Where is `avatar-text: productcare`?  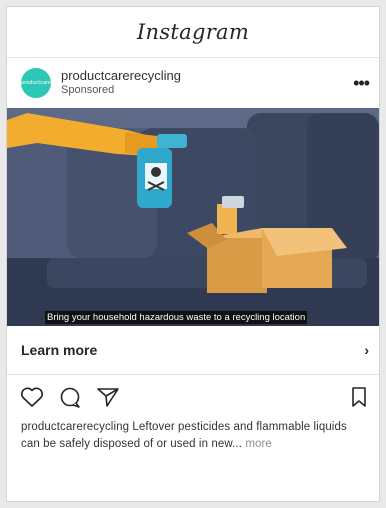
avatar-text: productcare is located at coordinates (36, 83).